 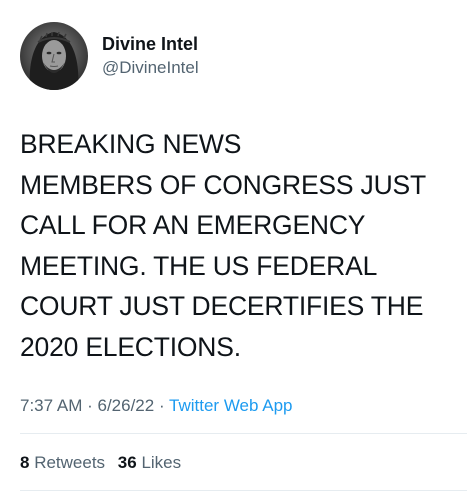 I want to click on tweet-meta: 7:37 AM · 6/26/22 · Twitter Web App, so click(x=156, y=406).